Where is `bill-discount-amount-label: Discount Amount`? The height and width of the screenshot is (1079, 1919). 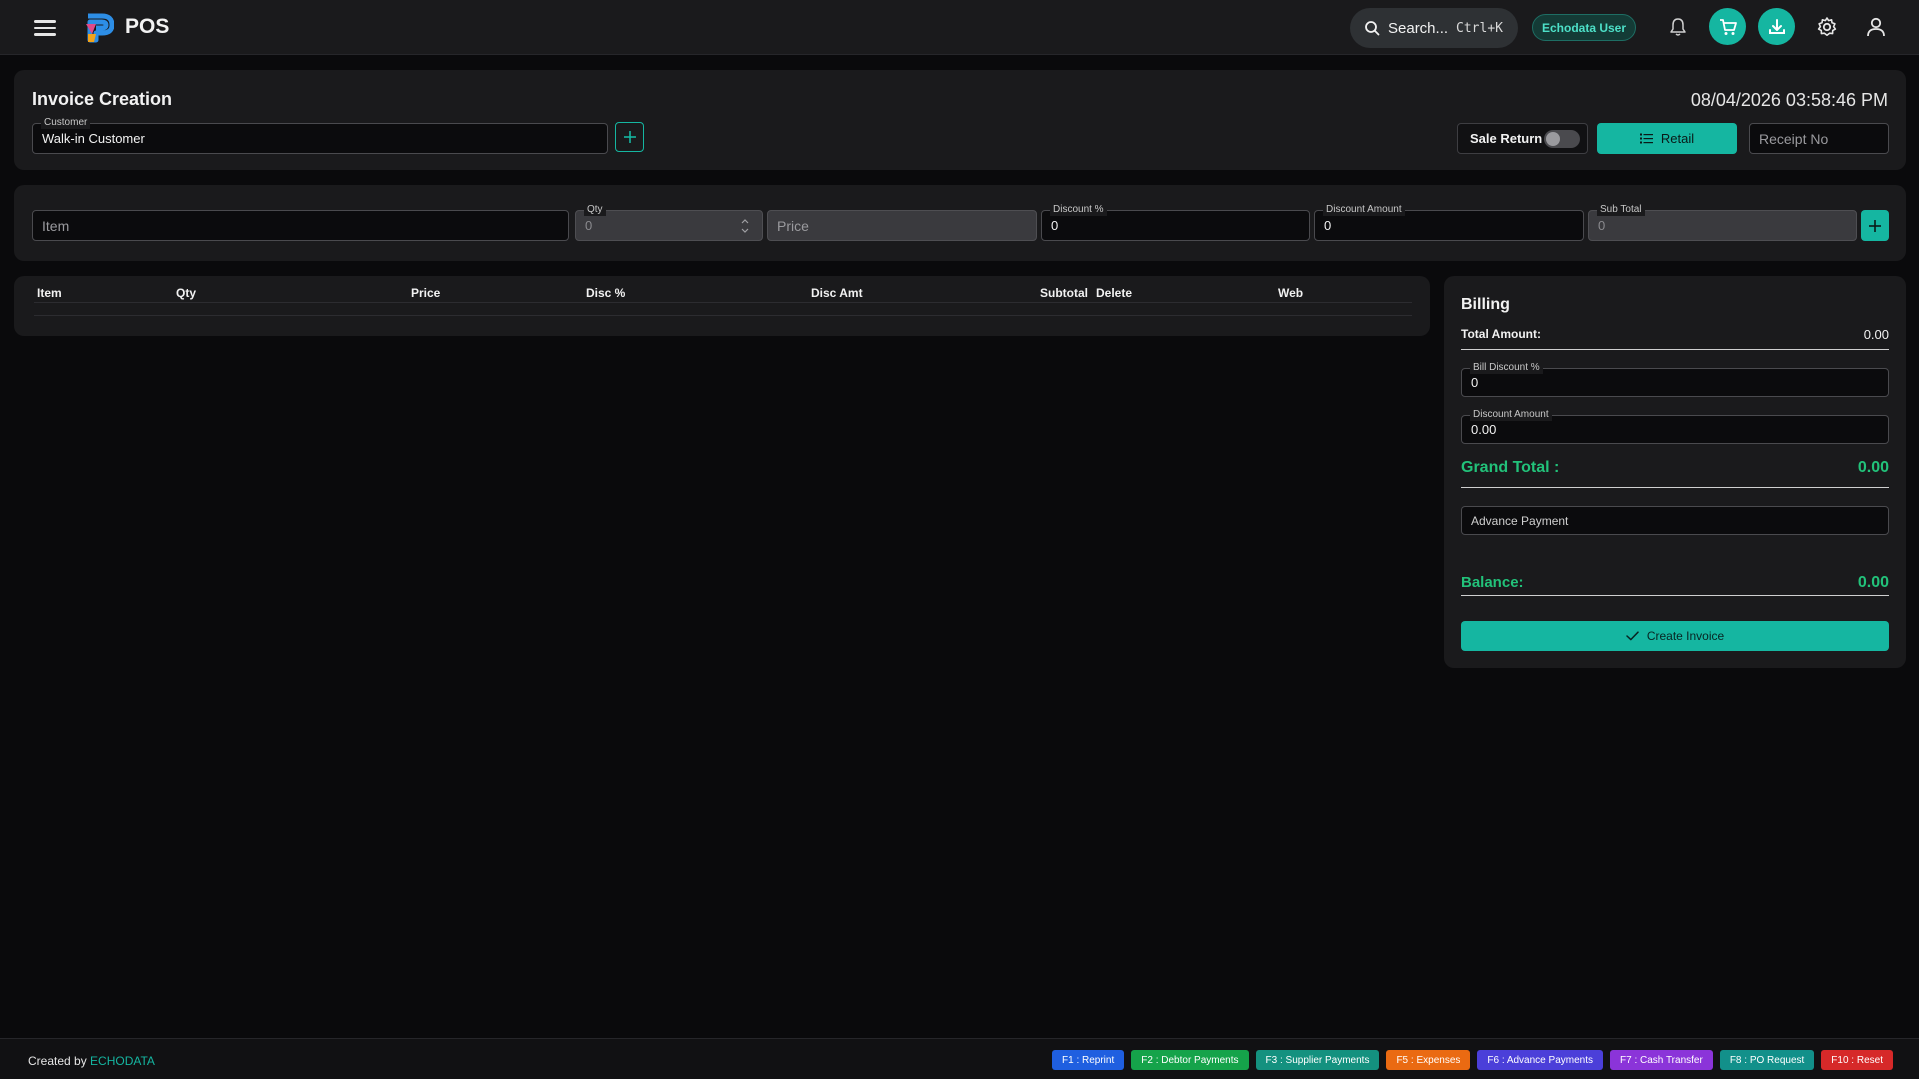
bill-discount-amount-label: Discount Amount is located at coordinates (1511, 414).